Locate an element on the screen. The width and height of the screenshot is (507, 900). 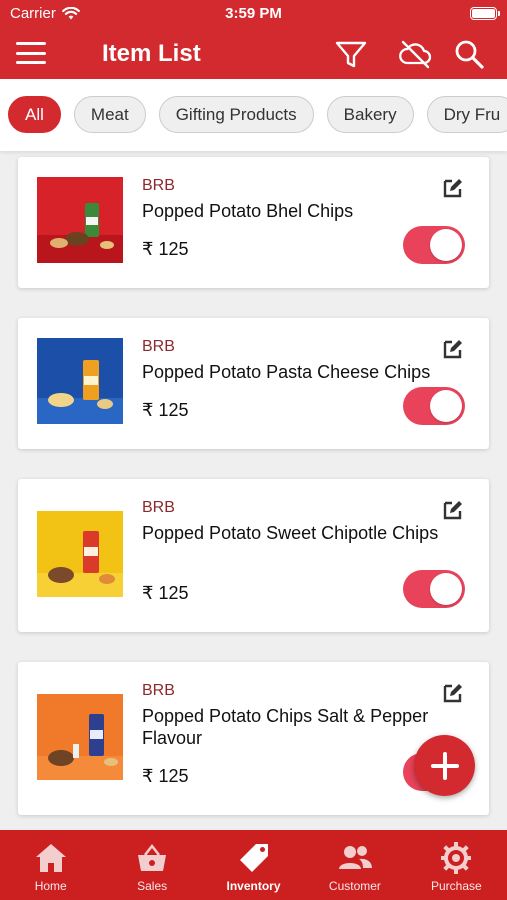
clock: 3:59 PM is located at coordinates (253, 13).